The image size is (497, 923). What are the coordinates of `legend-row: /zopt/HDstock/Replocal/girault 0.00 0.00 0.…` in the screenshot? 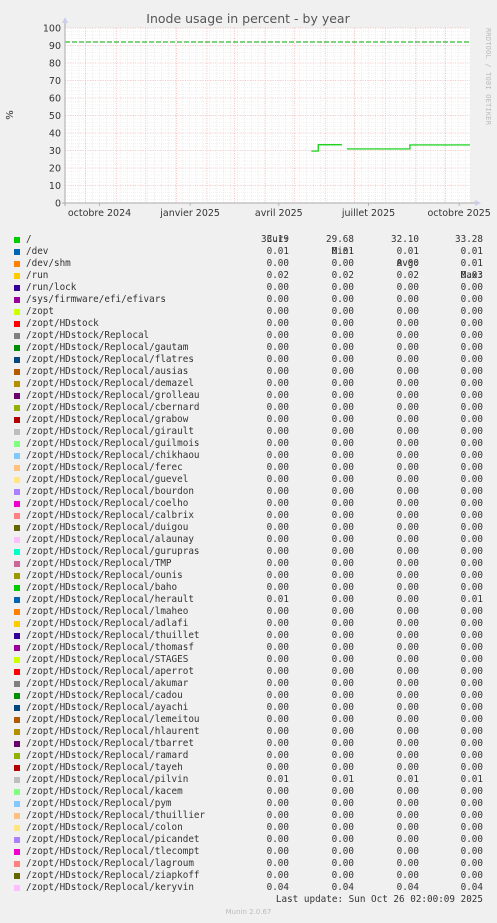 It's located at (248, 432).